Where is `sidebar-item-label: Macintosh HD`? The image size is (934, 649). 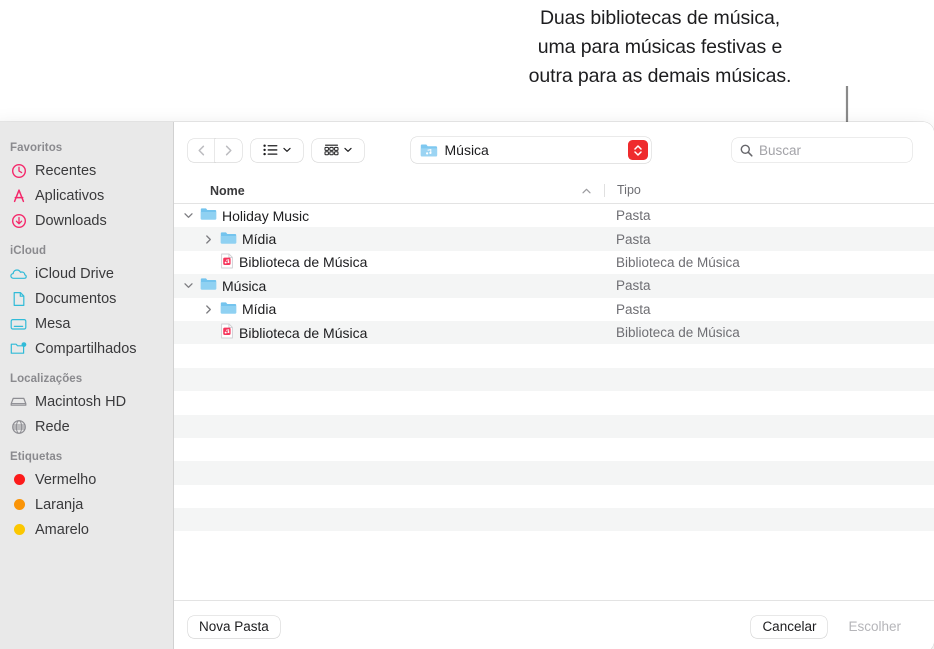 sidebar-item-label: Macintosh HD is located at coordinates (81, 401).